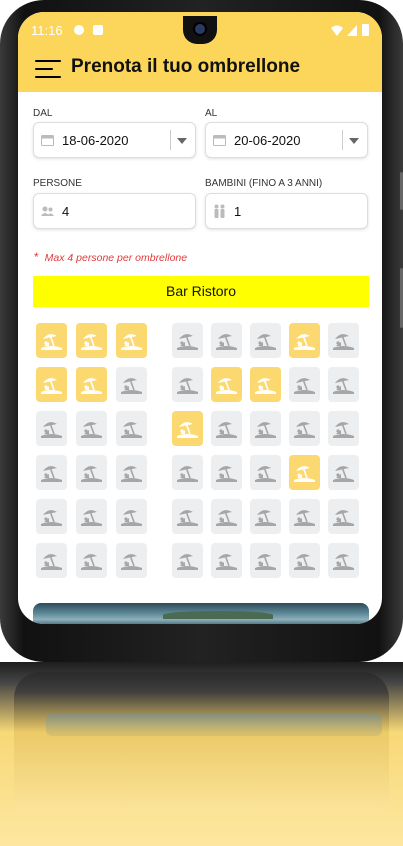 This screenshot has height=846, width=403. I want to click on persons-value: 4, so click(66, 211).